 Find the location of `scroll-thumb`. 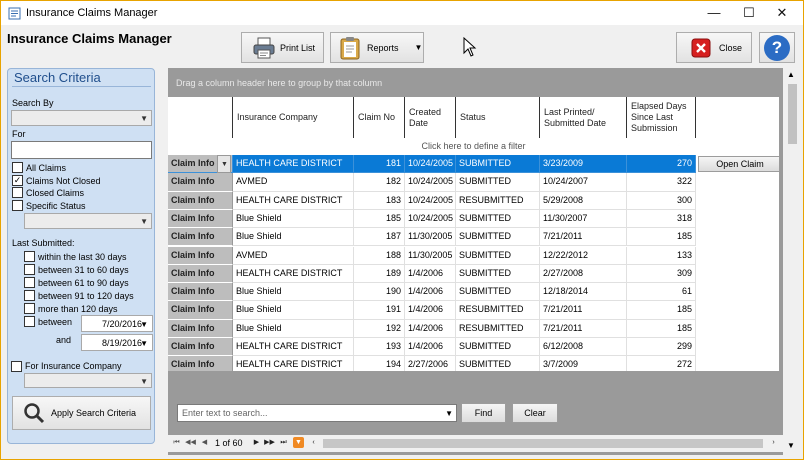

scroll-thumb is located at coordinates (792, 114).